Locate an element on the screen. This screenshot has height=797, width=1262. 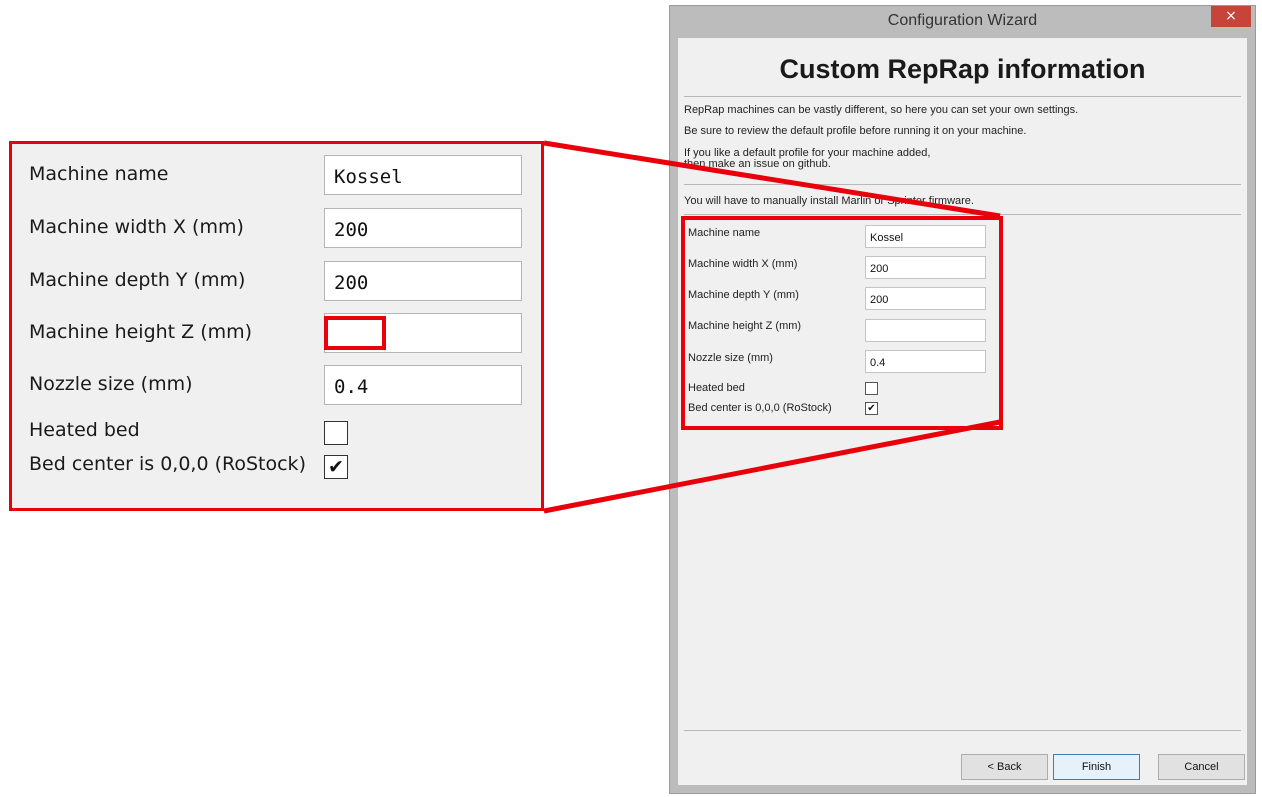
title-separator is located at coordinates (962, 96).